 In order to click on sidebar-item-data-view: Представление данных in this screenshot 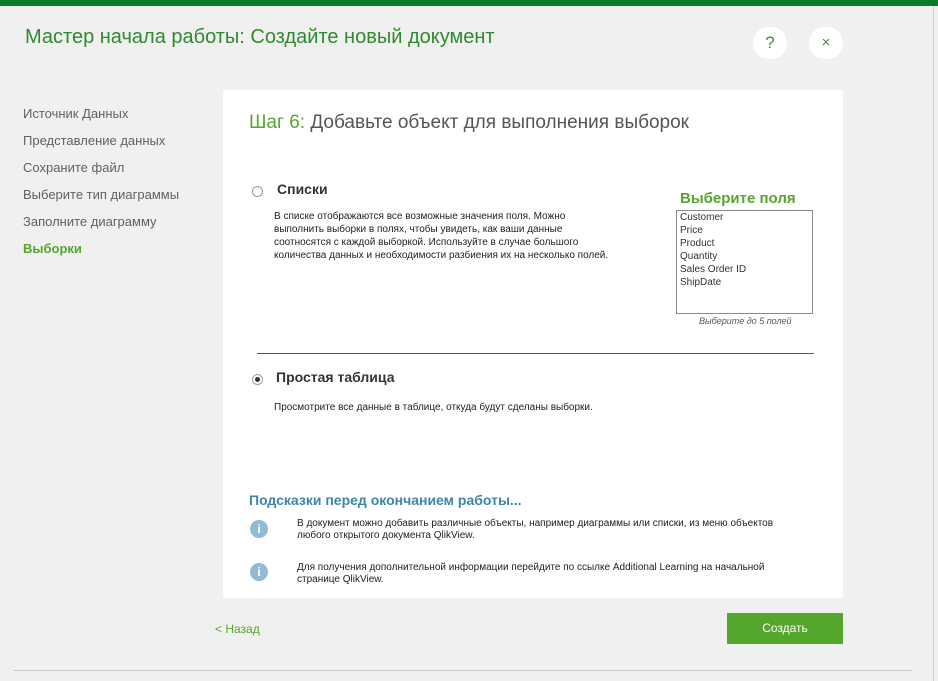, I will do `click(101, 144)`.